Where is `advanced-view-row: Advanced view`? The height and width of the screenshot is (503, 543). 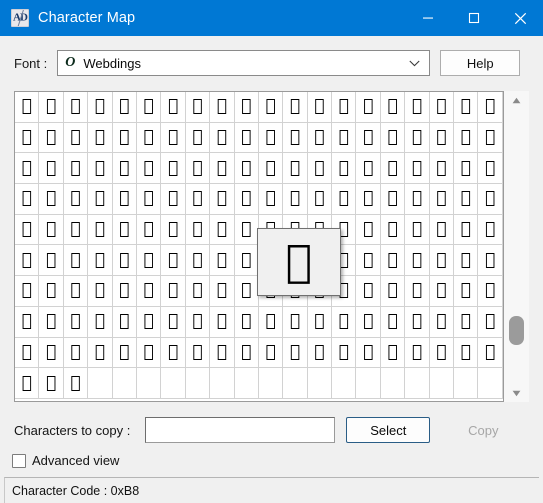 advanced-view-row: Advanced view is located at coordinates (277, 460).